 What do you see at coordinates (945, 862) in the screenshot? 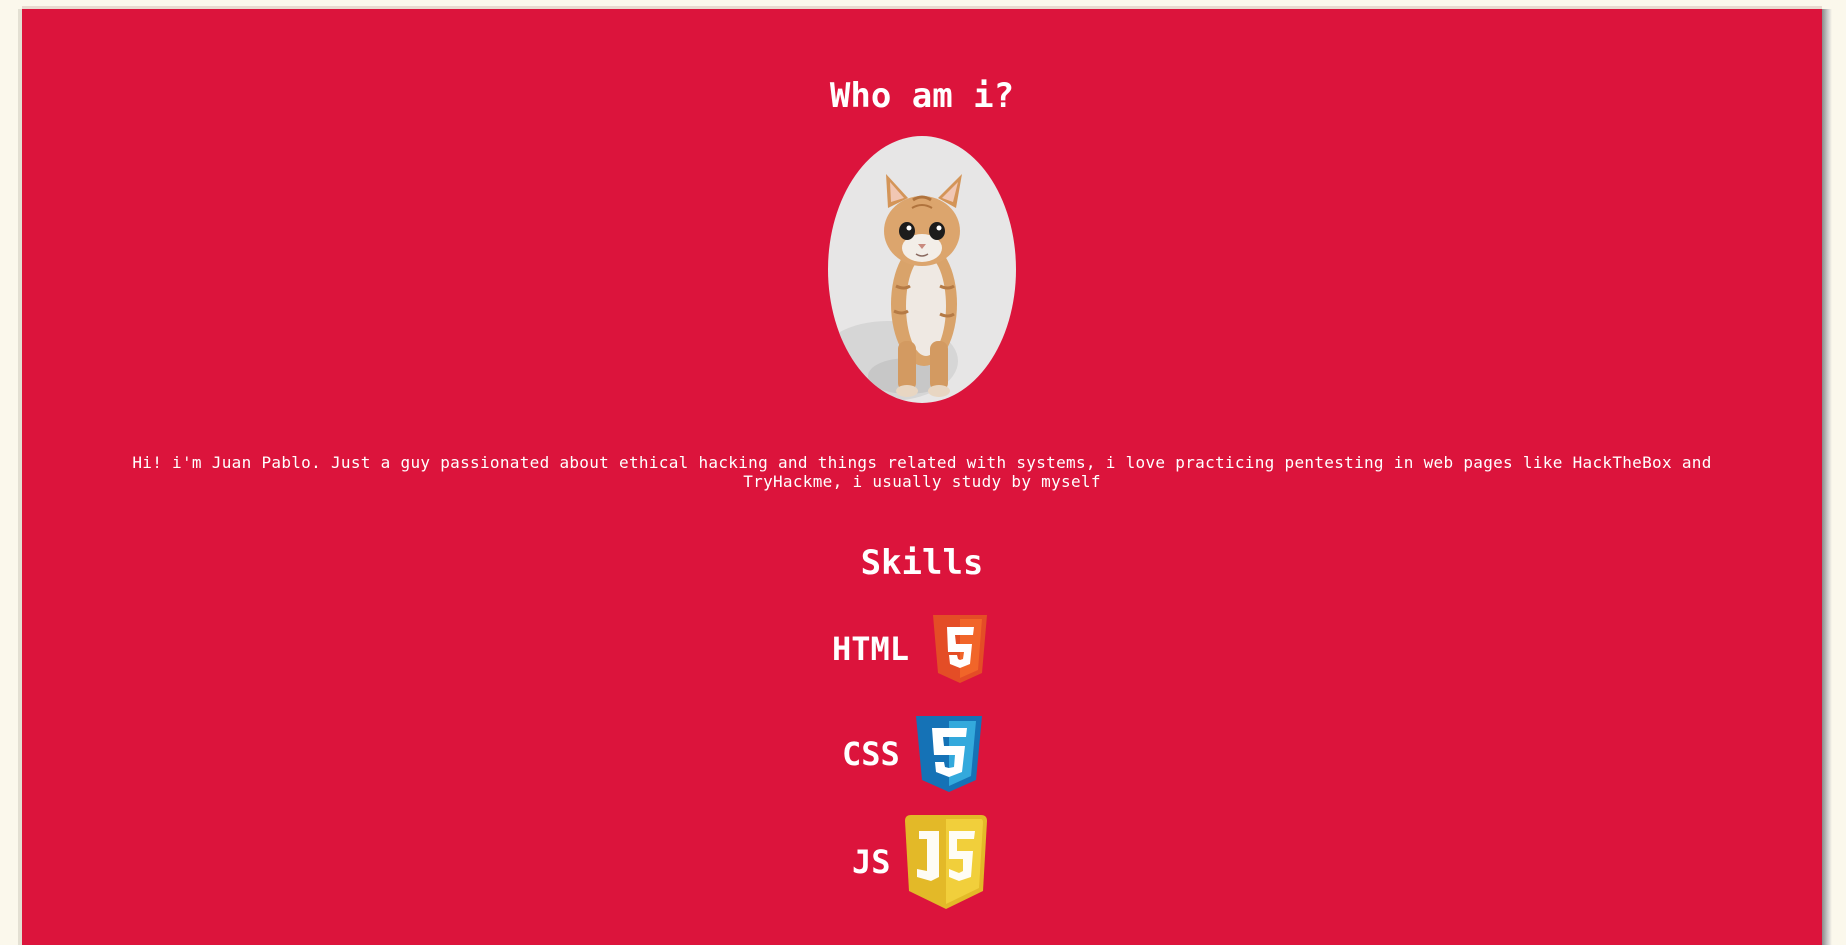
I see `js-logo-icon` at bounding box center [945, 862].